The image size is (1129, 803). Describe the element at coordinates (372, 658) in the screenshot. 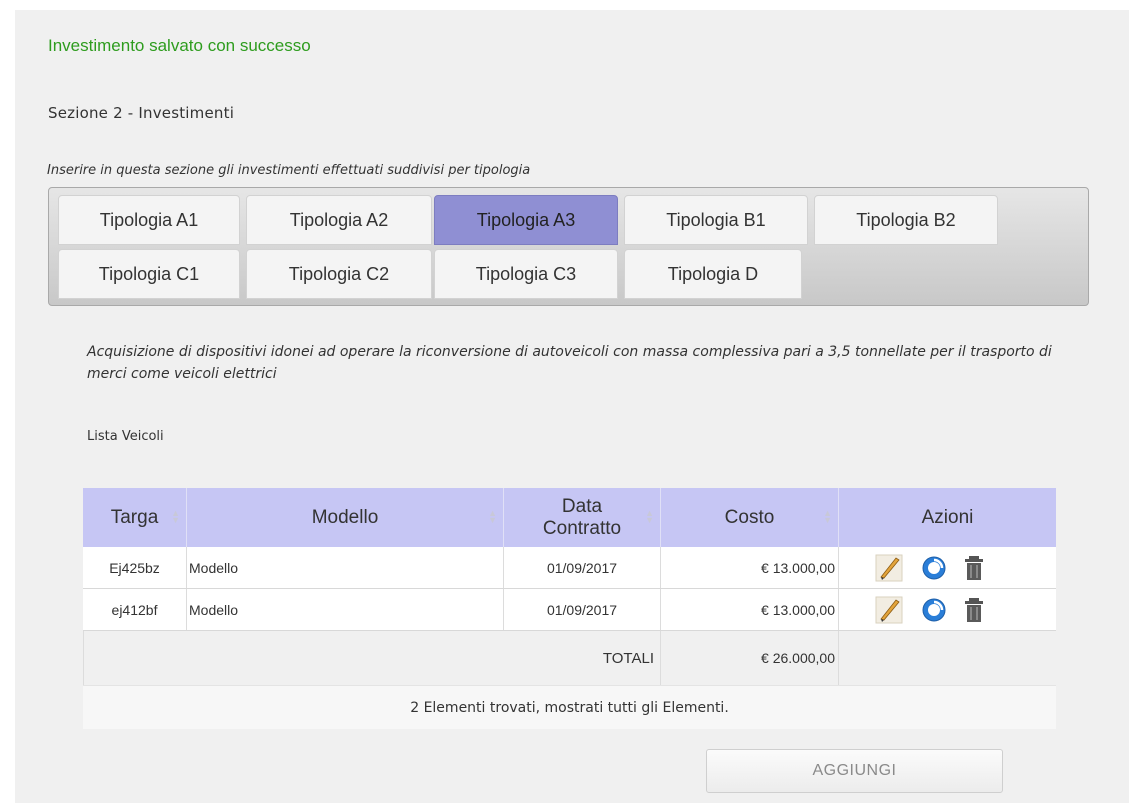

I see `totals-label: TOTALI` at that location.